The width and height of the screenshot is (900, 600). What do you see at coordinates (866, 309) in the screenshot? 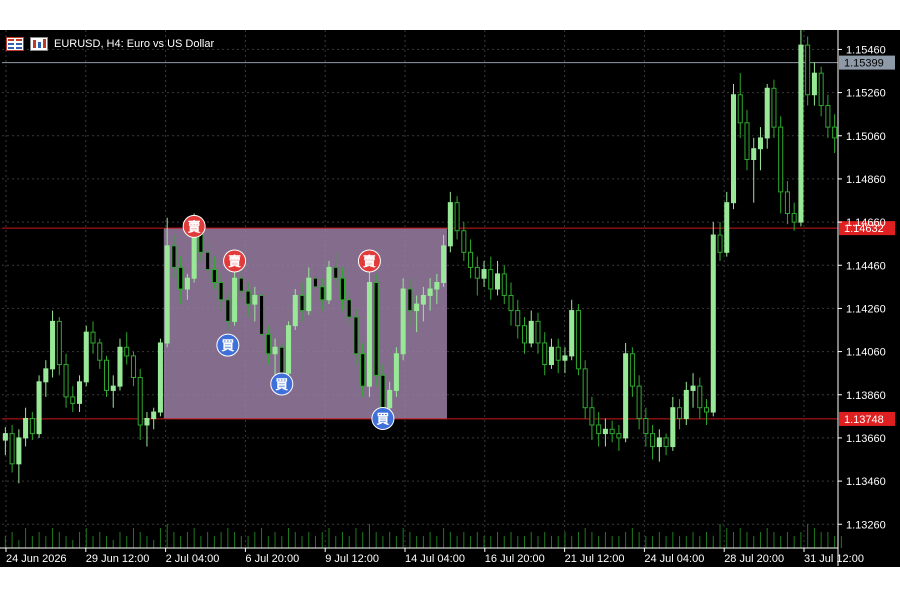
I see `y-tick-label: 1.14260` at bounding box center [866, 309].